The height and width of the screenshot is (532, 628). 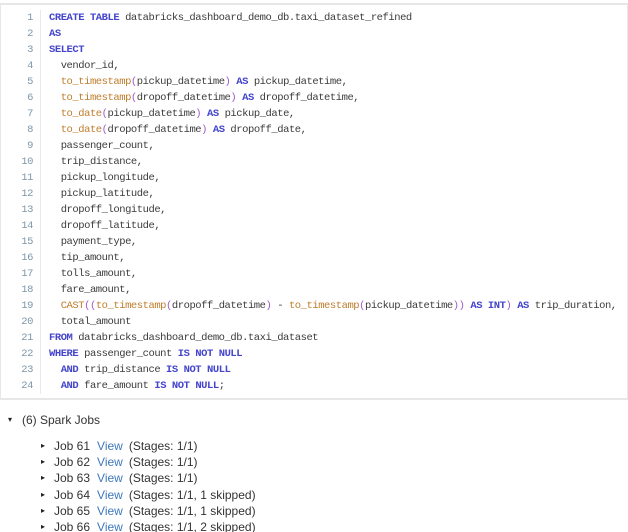 I want to click on code-line: 11 pickup_longitude,, so click(x=314, y=178).